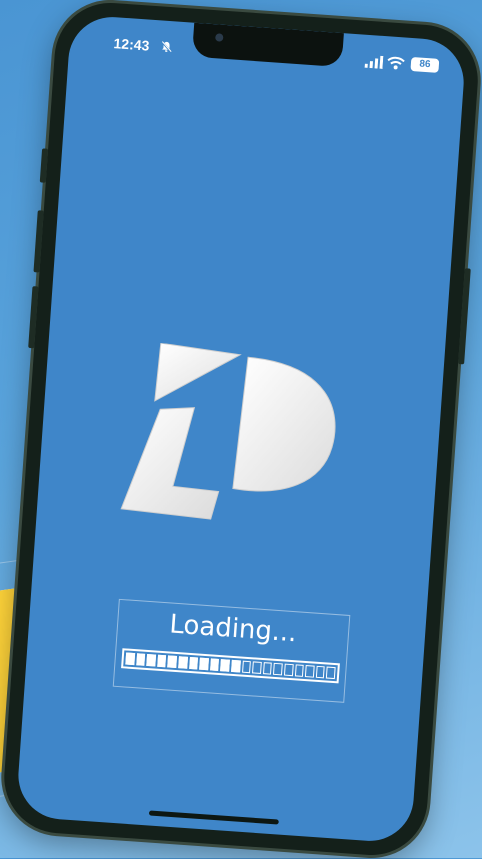 This screenshot has height=859, width=482. What do you see at coordinates (267, 45) in the screenshot?
I see `notch` at bounding box center [267, 45].